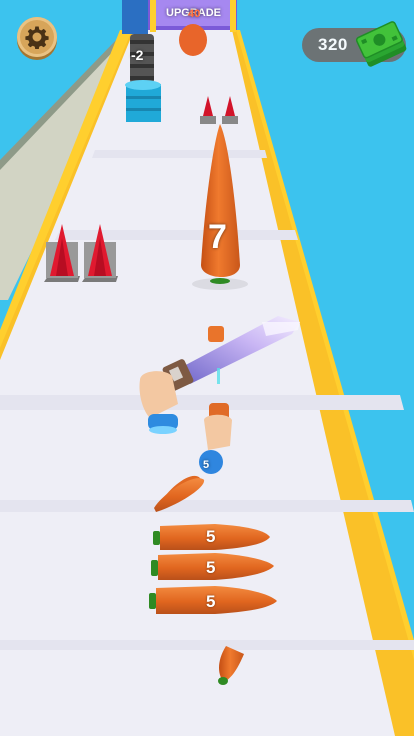 Image resolution: width=414 pixels, height=736 pixels. What do you see at coordinates (194, 14) in the screenshot?
I see `gate-value: 40` at bounding box center [194, 14].